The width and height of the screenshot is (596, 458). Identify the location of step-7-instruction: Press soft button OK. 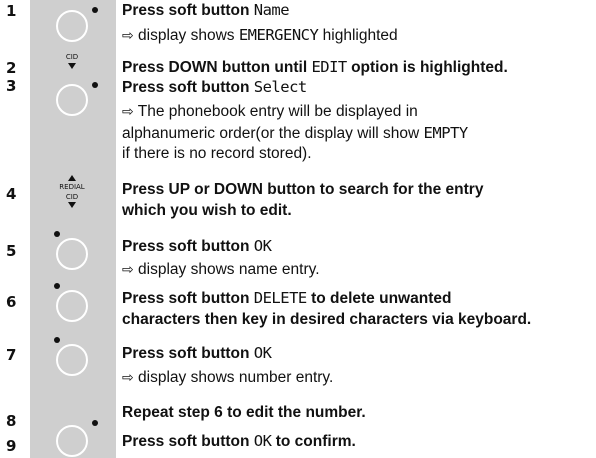
(197, 353).